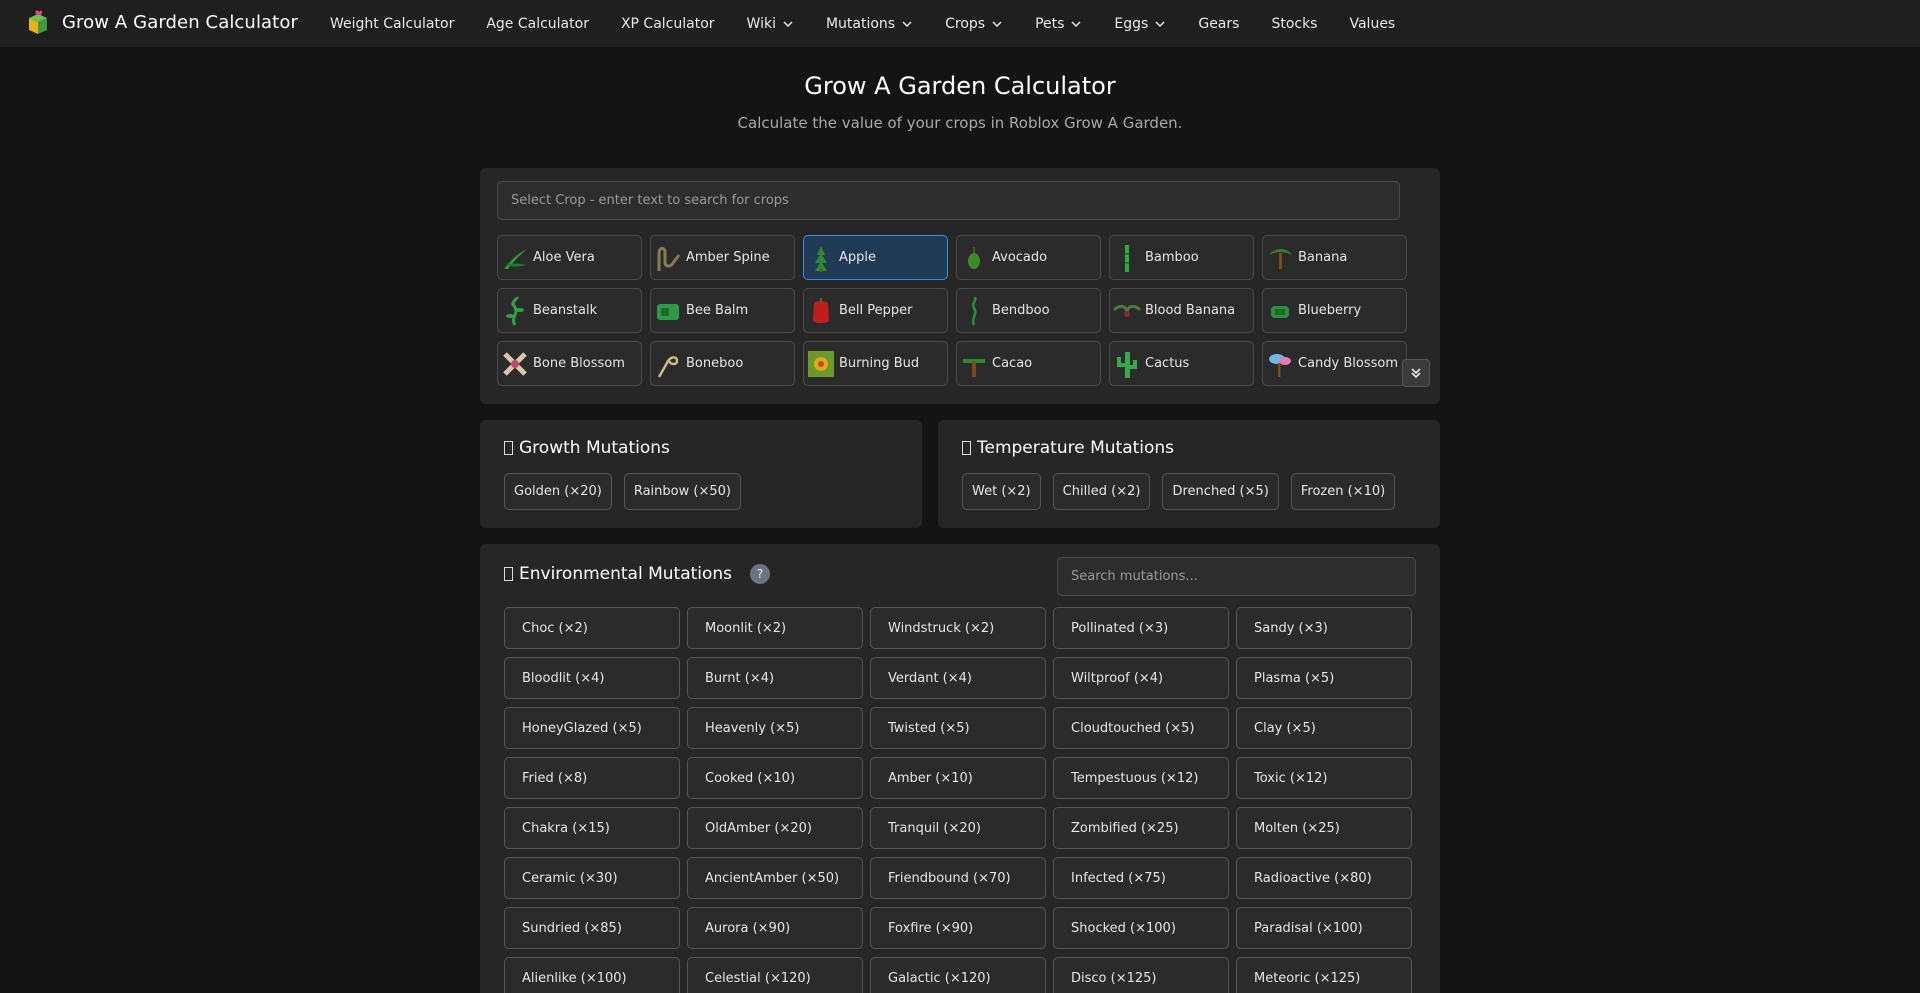 Image resolution: width=1920 pixels, height=993 pixels. I want to click on nav-label: Weight Calculator, so click(392, 23).